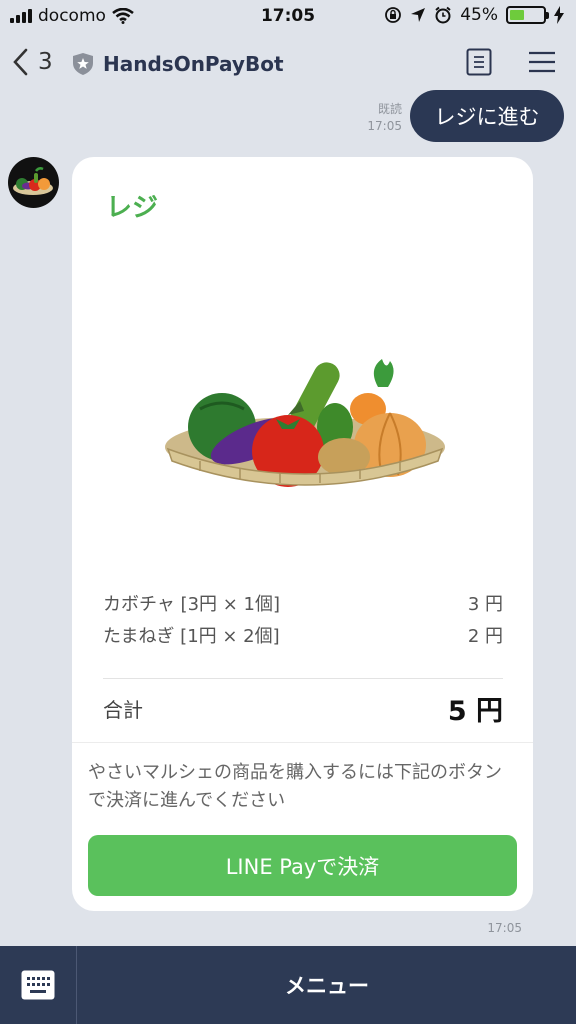 The width and height of the screenshot is (576, 1024). I want to click on status-right: 45%, so click(474, 15).